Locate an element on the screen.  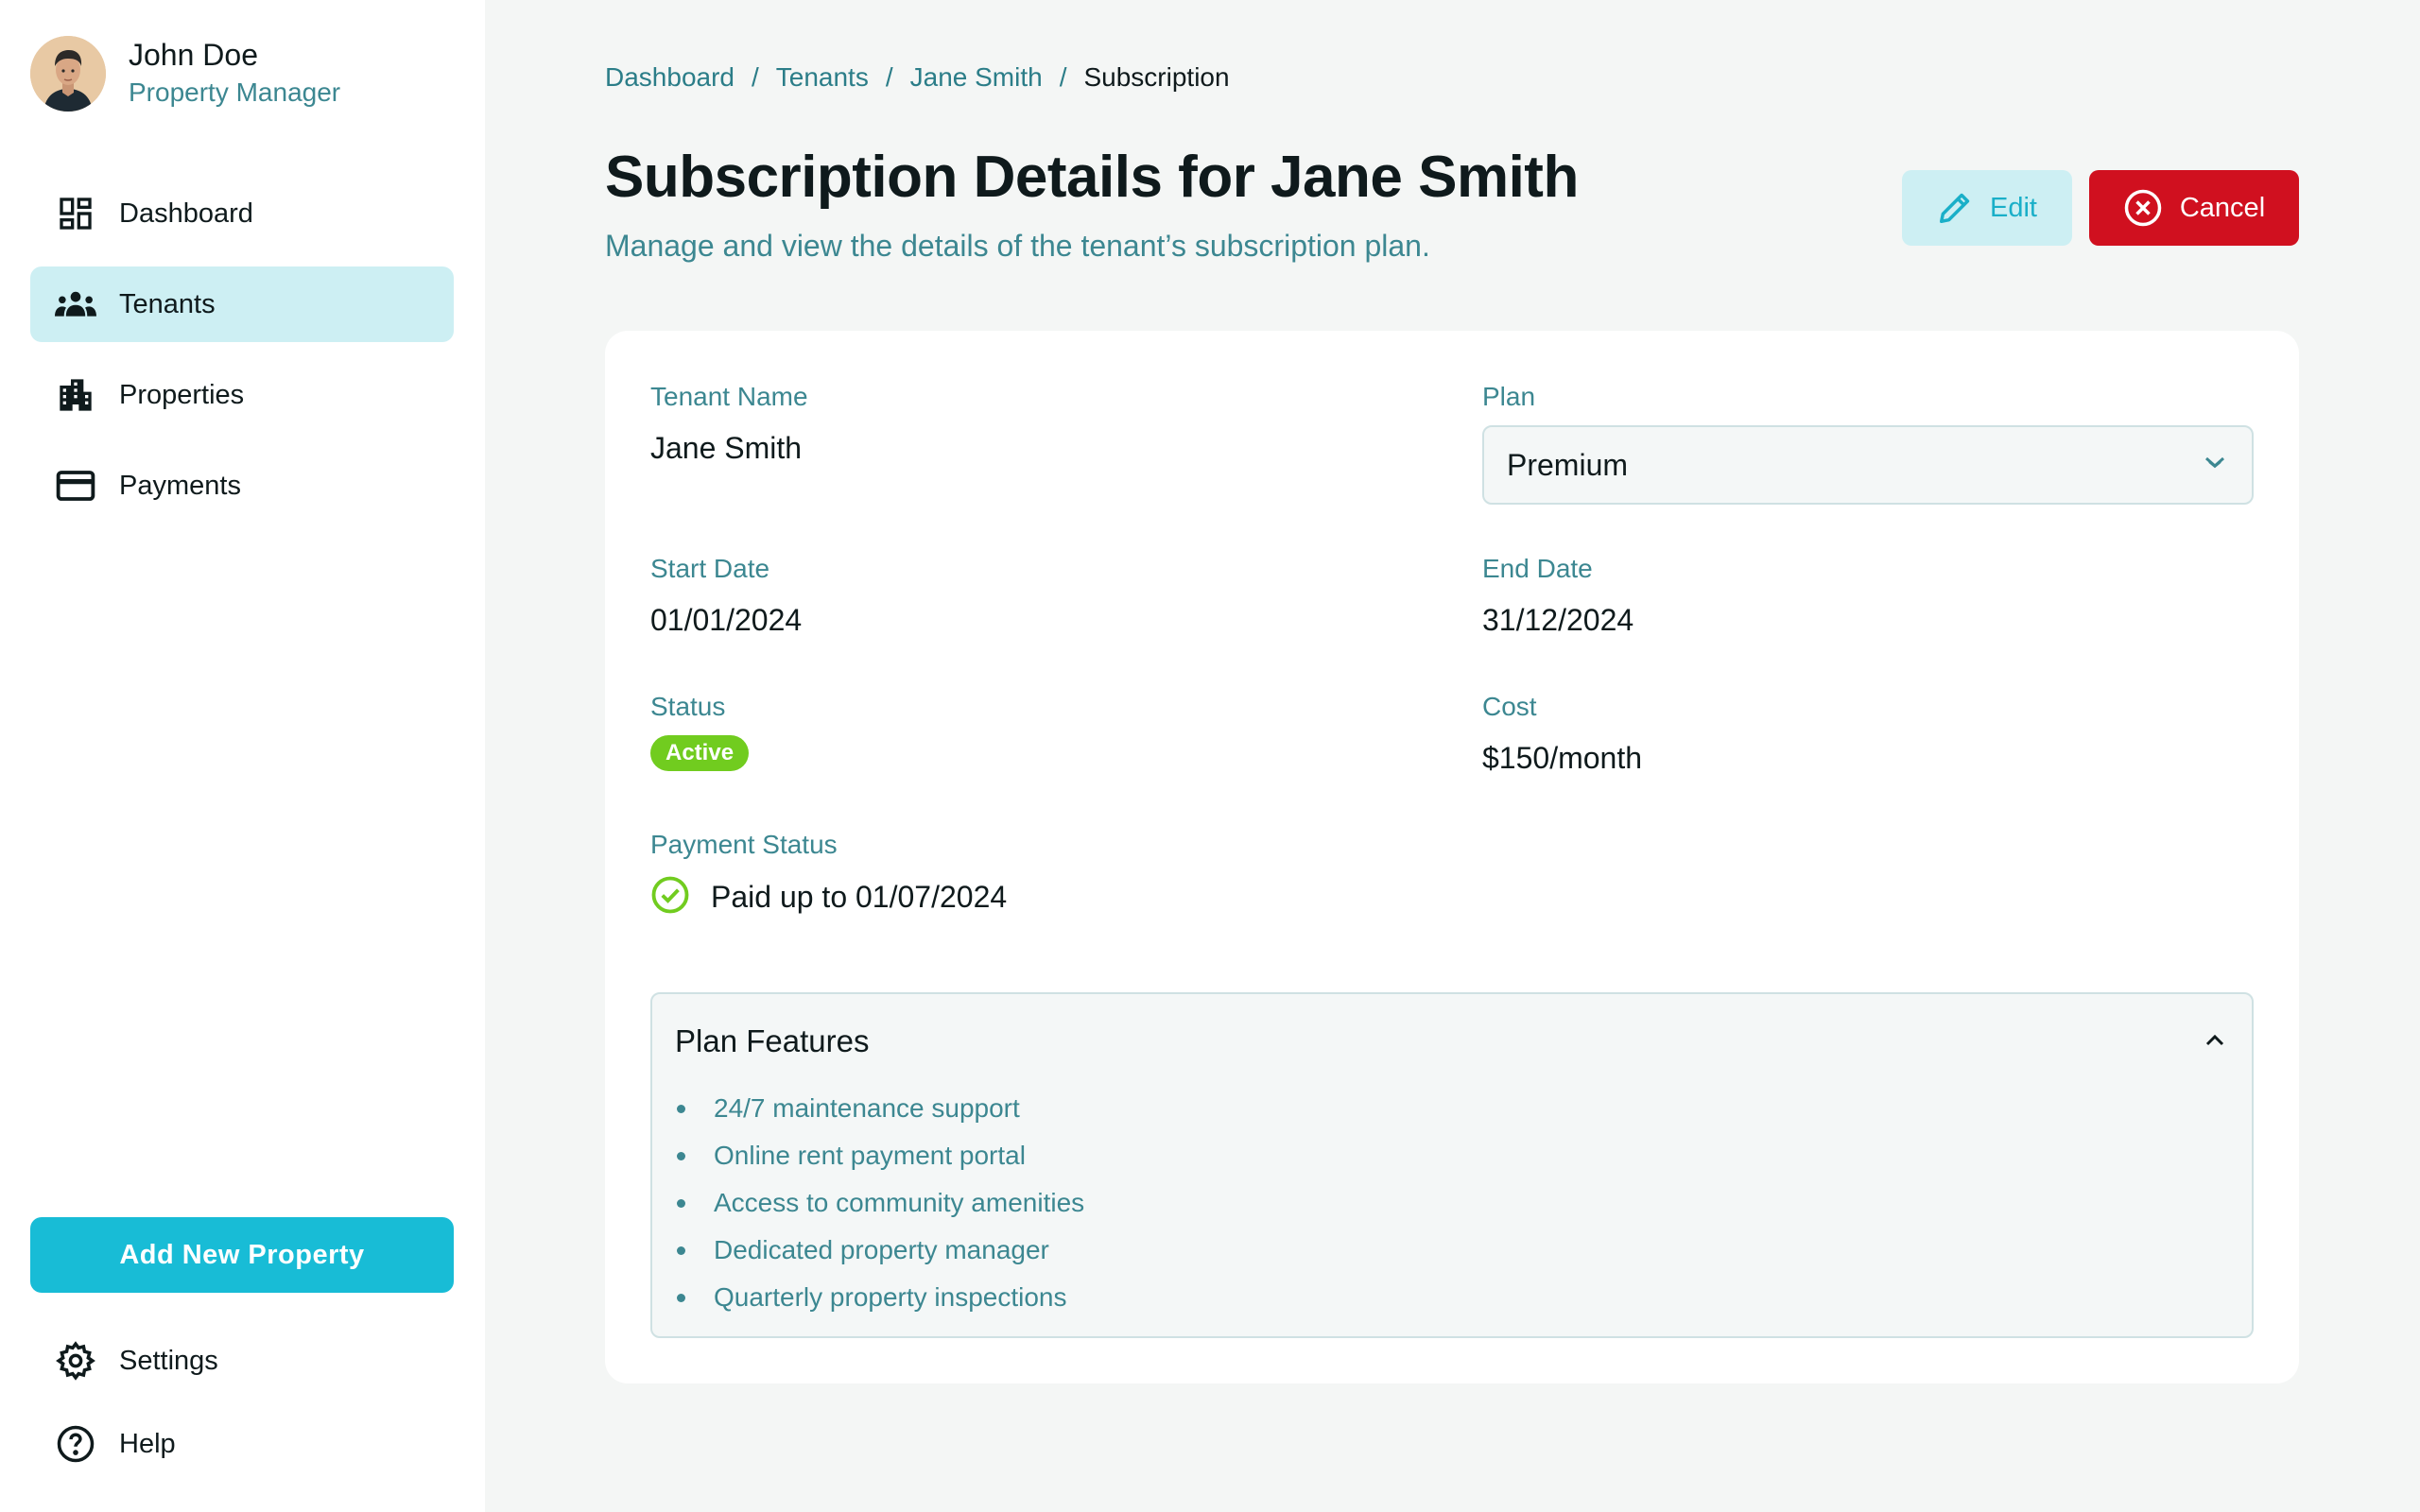
user-role: Property Manager is located at coordinates (235, 92).